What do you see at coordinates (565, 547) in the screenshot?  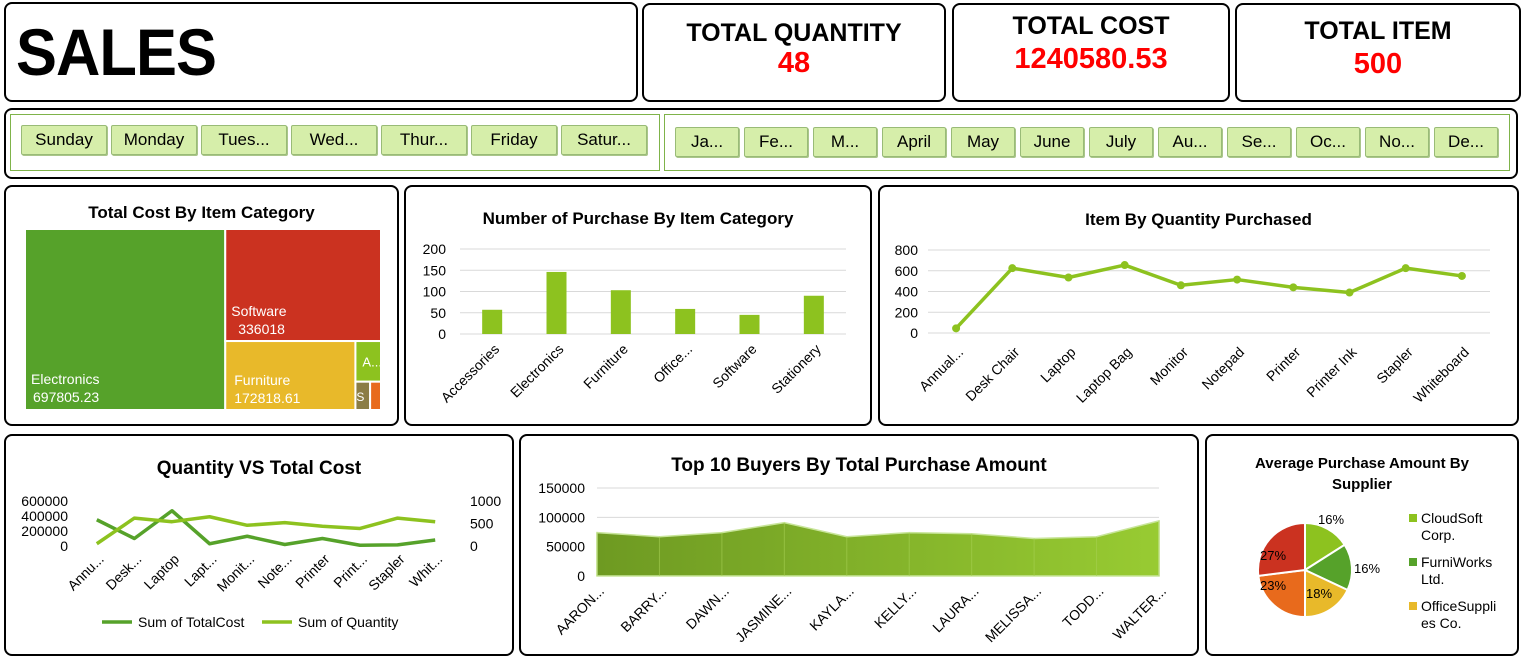 I see `y-tick-label: 50000` at bounding box center [565, 547].